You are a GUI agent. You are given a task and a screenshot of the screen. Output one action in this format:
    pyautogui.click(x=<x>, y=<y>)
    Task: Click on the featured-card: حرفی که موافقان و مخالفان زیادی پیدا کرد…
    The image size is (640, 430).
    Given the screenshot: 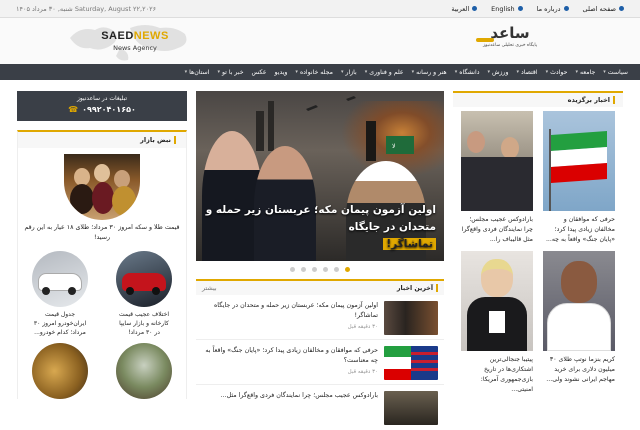 What is the action you would take?
    pyautogui.click(x=579, y=178)
    